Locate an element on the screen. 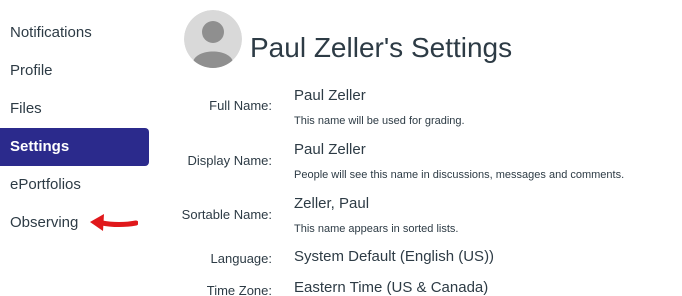 Image resolution: width=682 pixels, height=296 pixels. annotation-arrow-icon is located at coordinates (114, 222).